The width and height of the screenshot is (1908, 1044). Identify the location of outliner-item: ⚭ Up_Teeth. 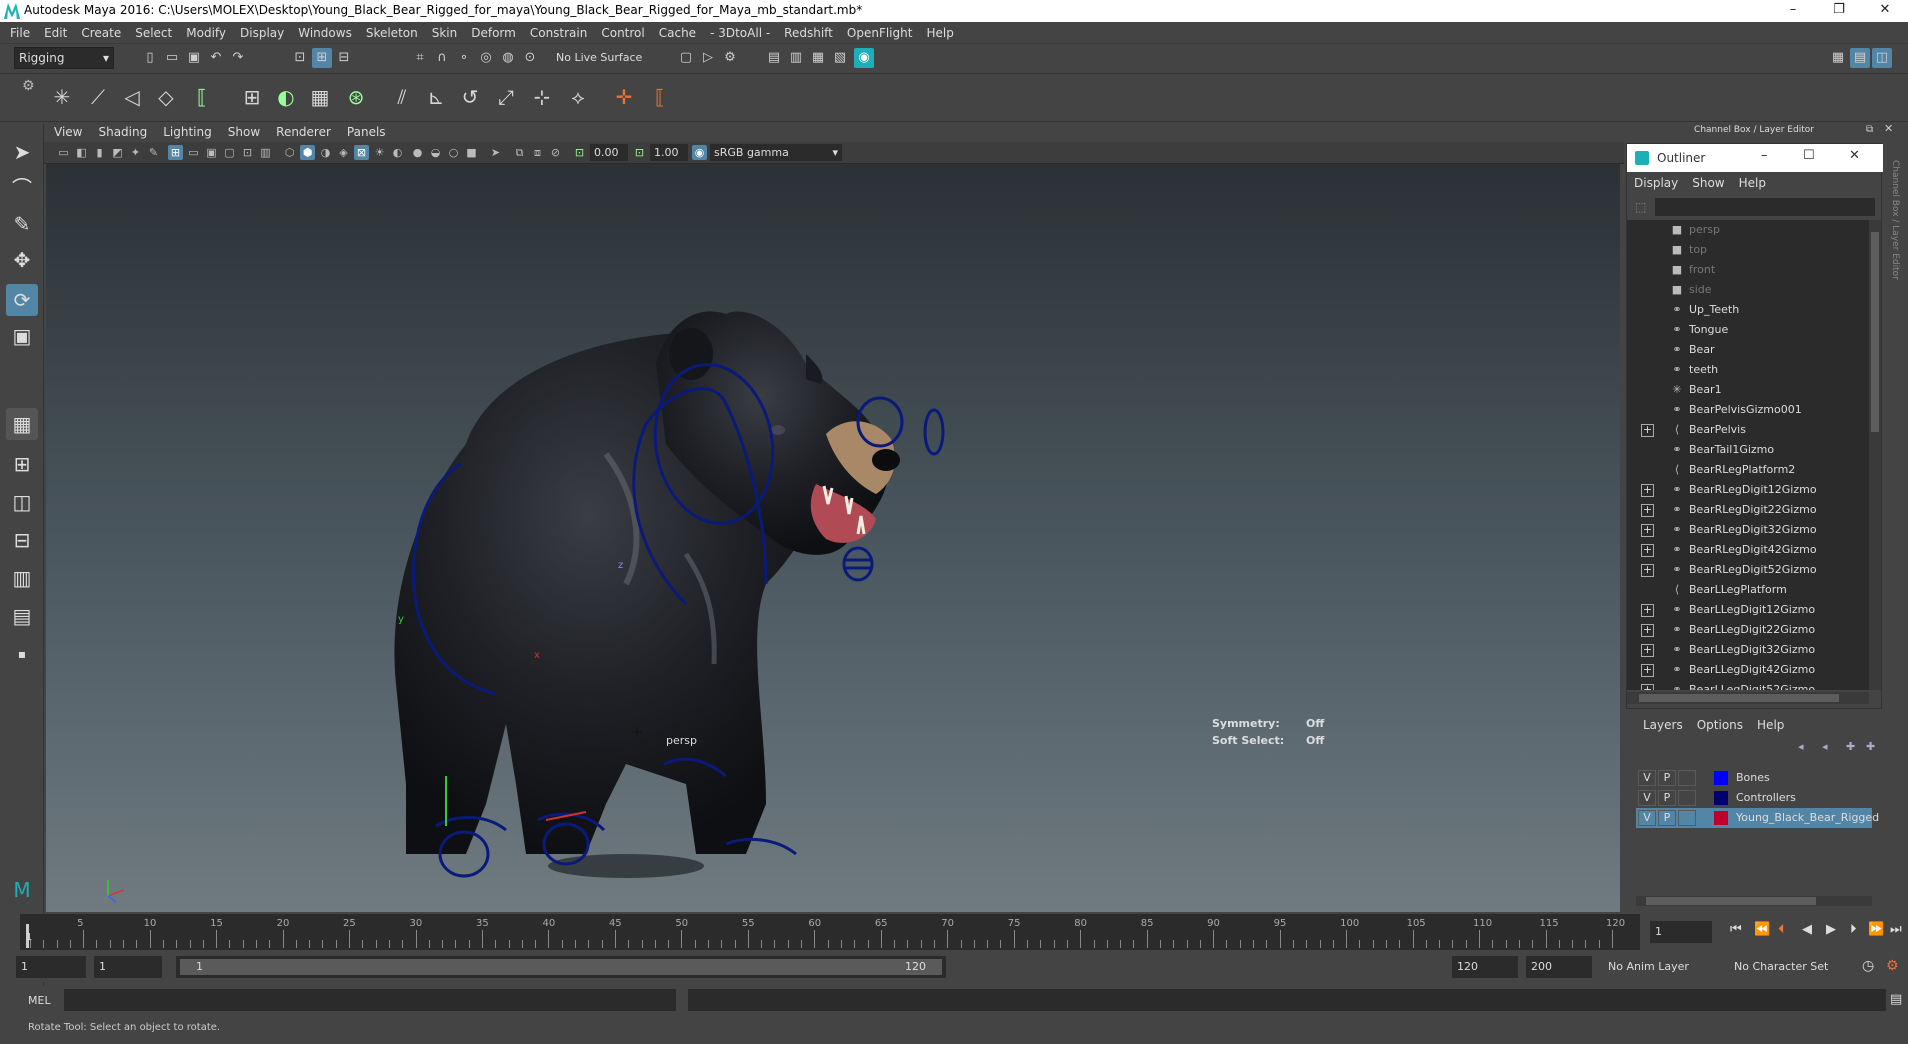
(1748, 310).